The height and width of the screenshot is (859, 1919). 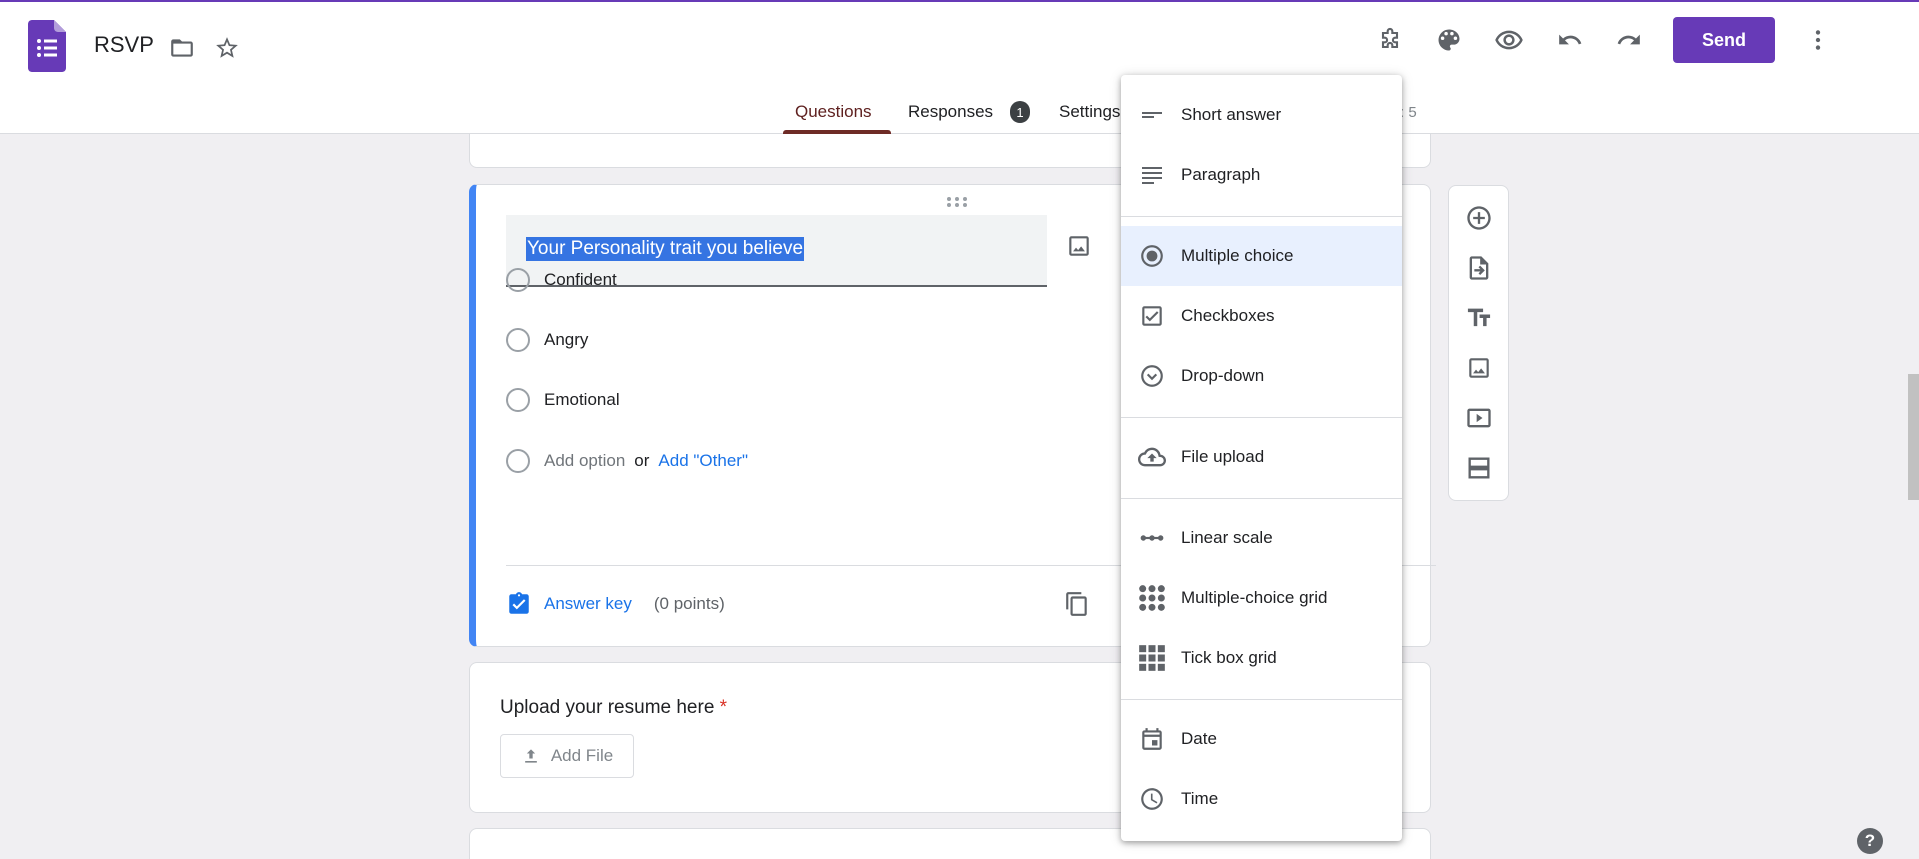 I want to click on upload-question-title-text: Upload your resume here, so click(x=607, y=707).